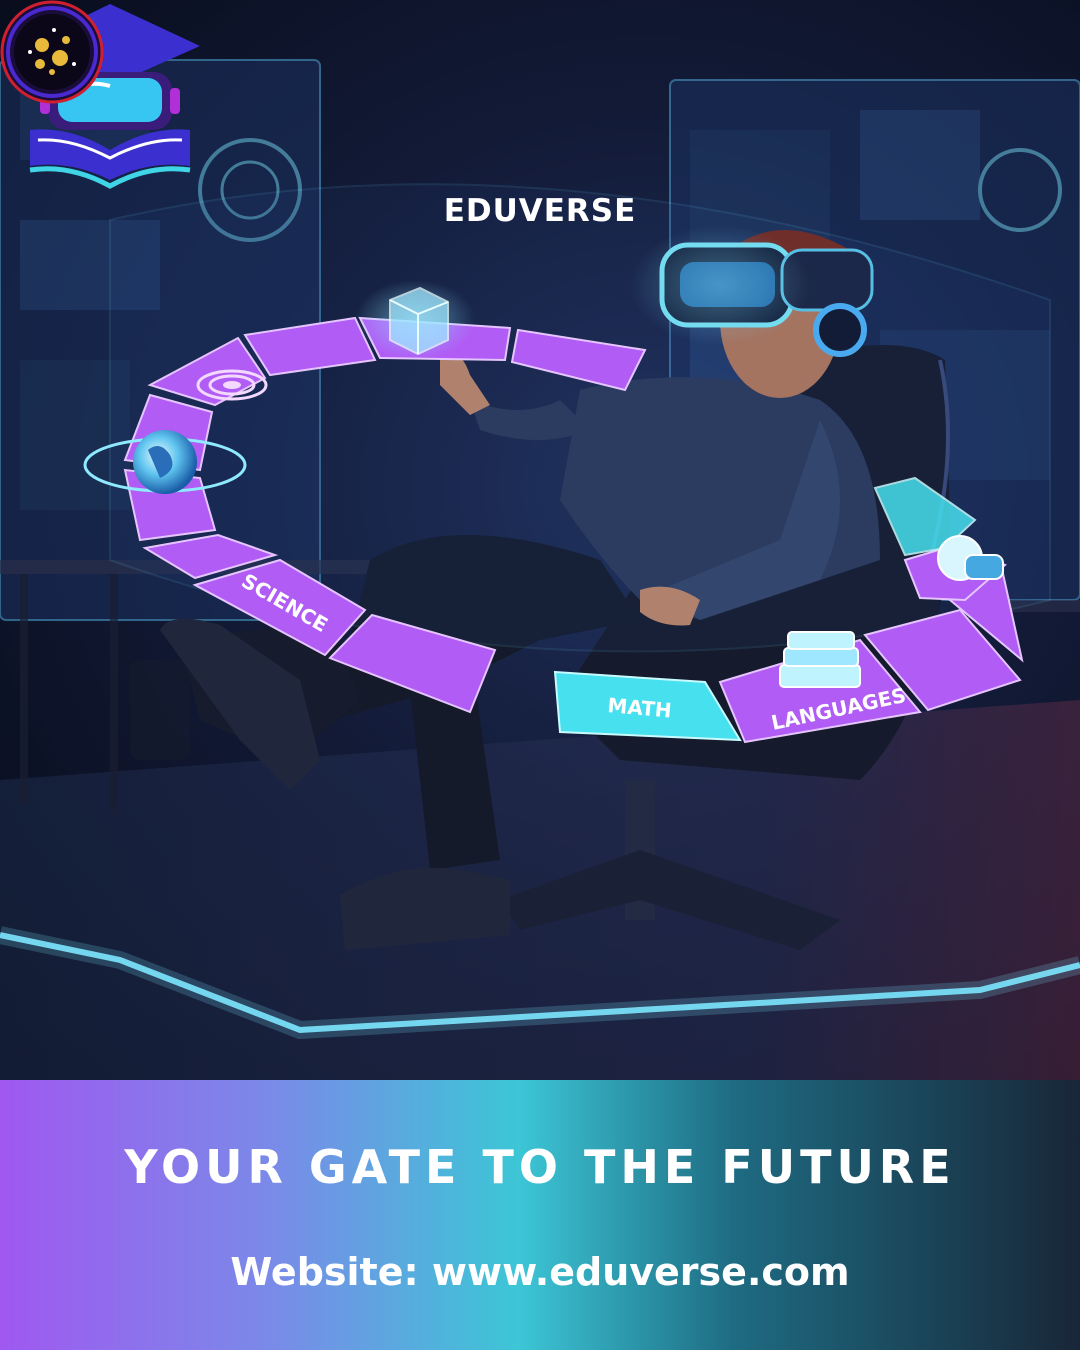  I want to click on website-link: Website: www.eduverse.com, so click(540, 1272).